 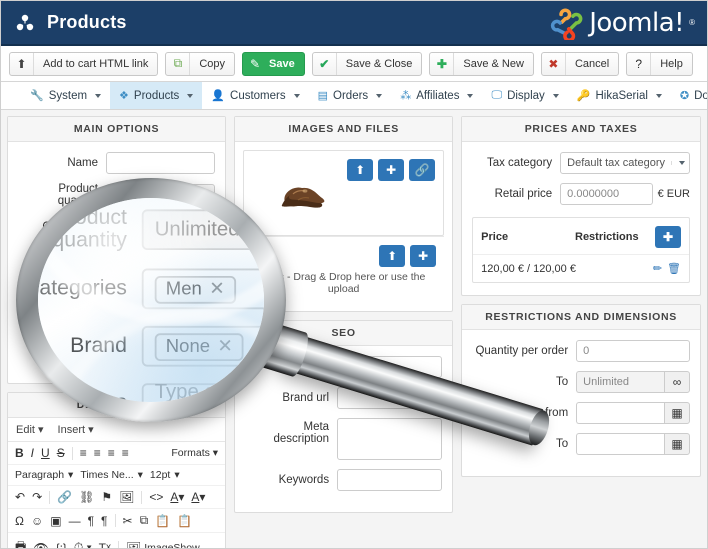 I want to click on special-char-icon: Ω, so click(x=19, y=521).